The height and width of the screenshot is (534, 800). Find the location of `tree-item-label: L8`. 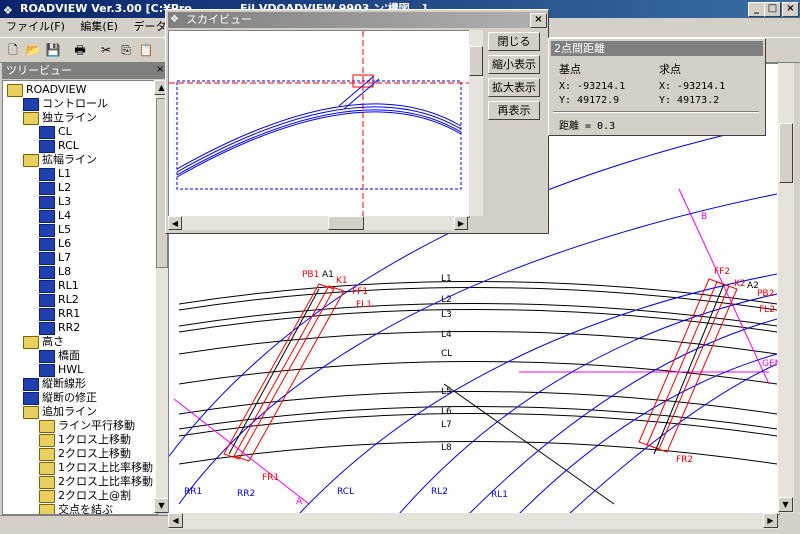

tree-item-label: L8 is located at coordinates (65, 271).